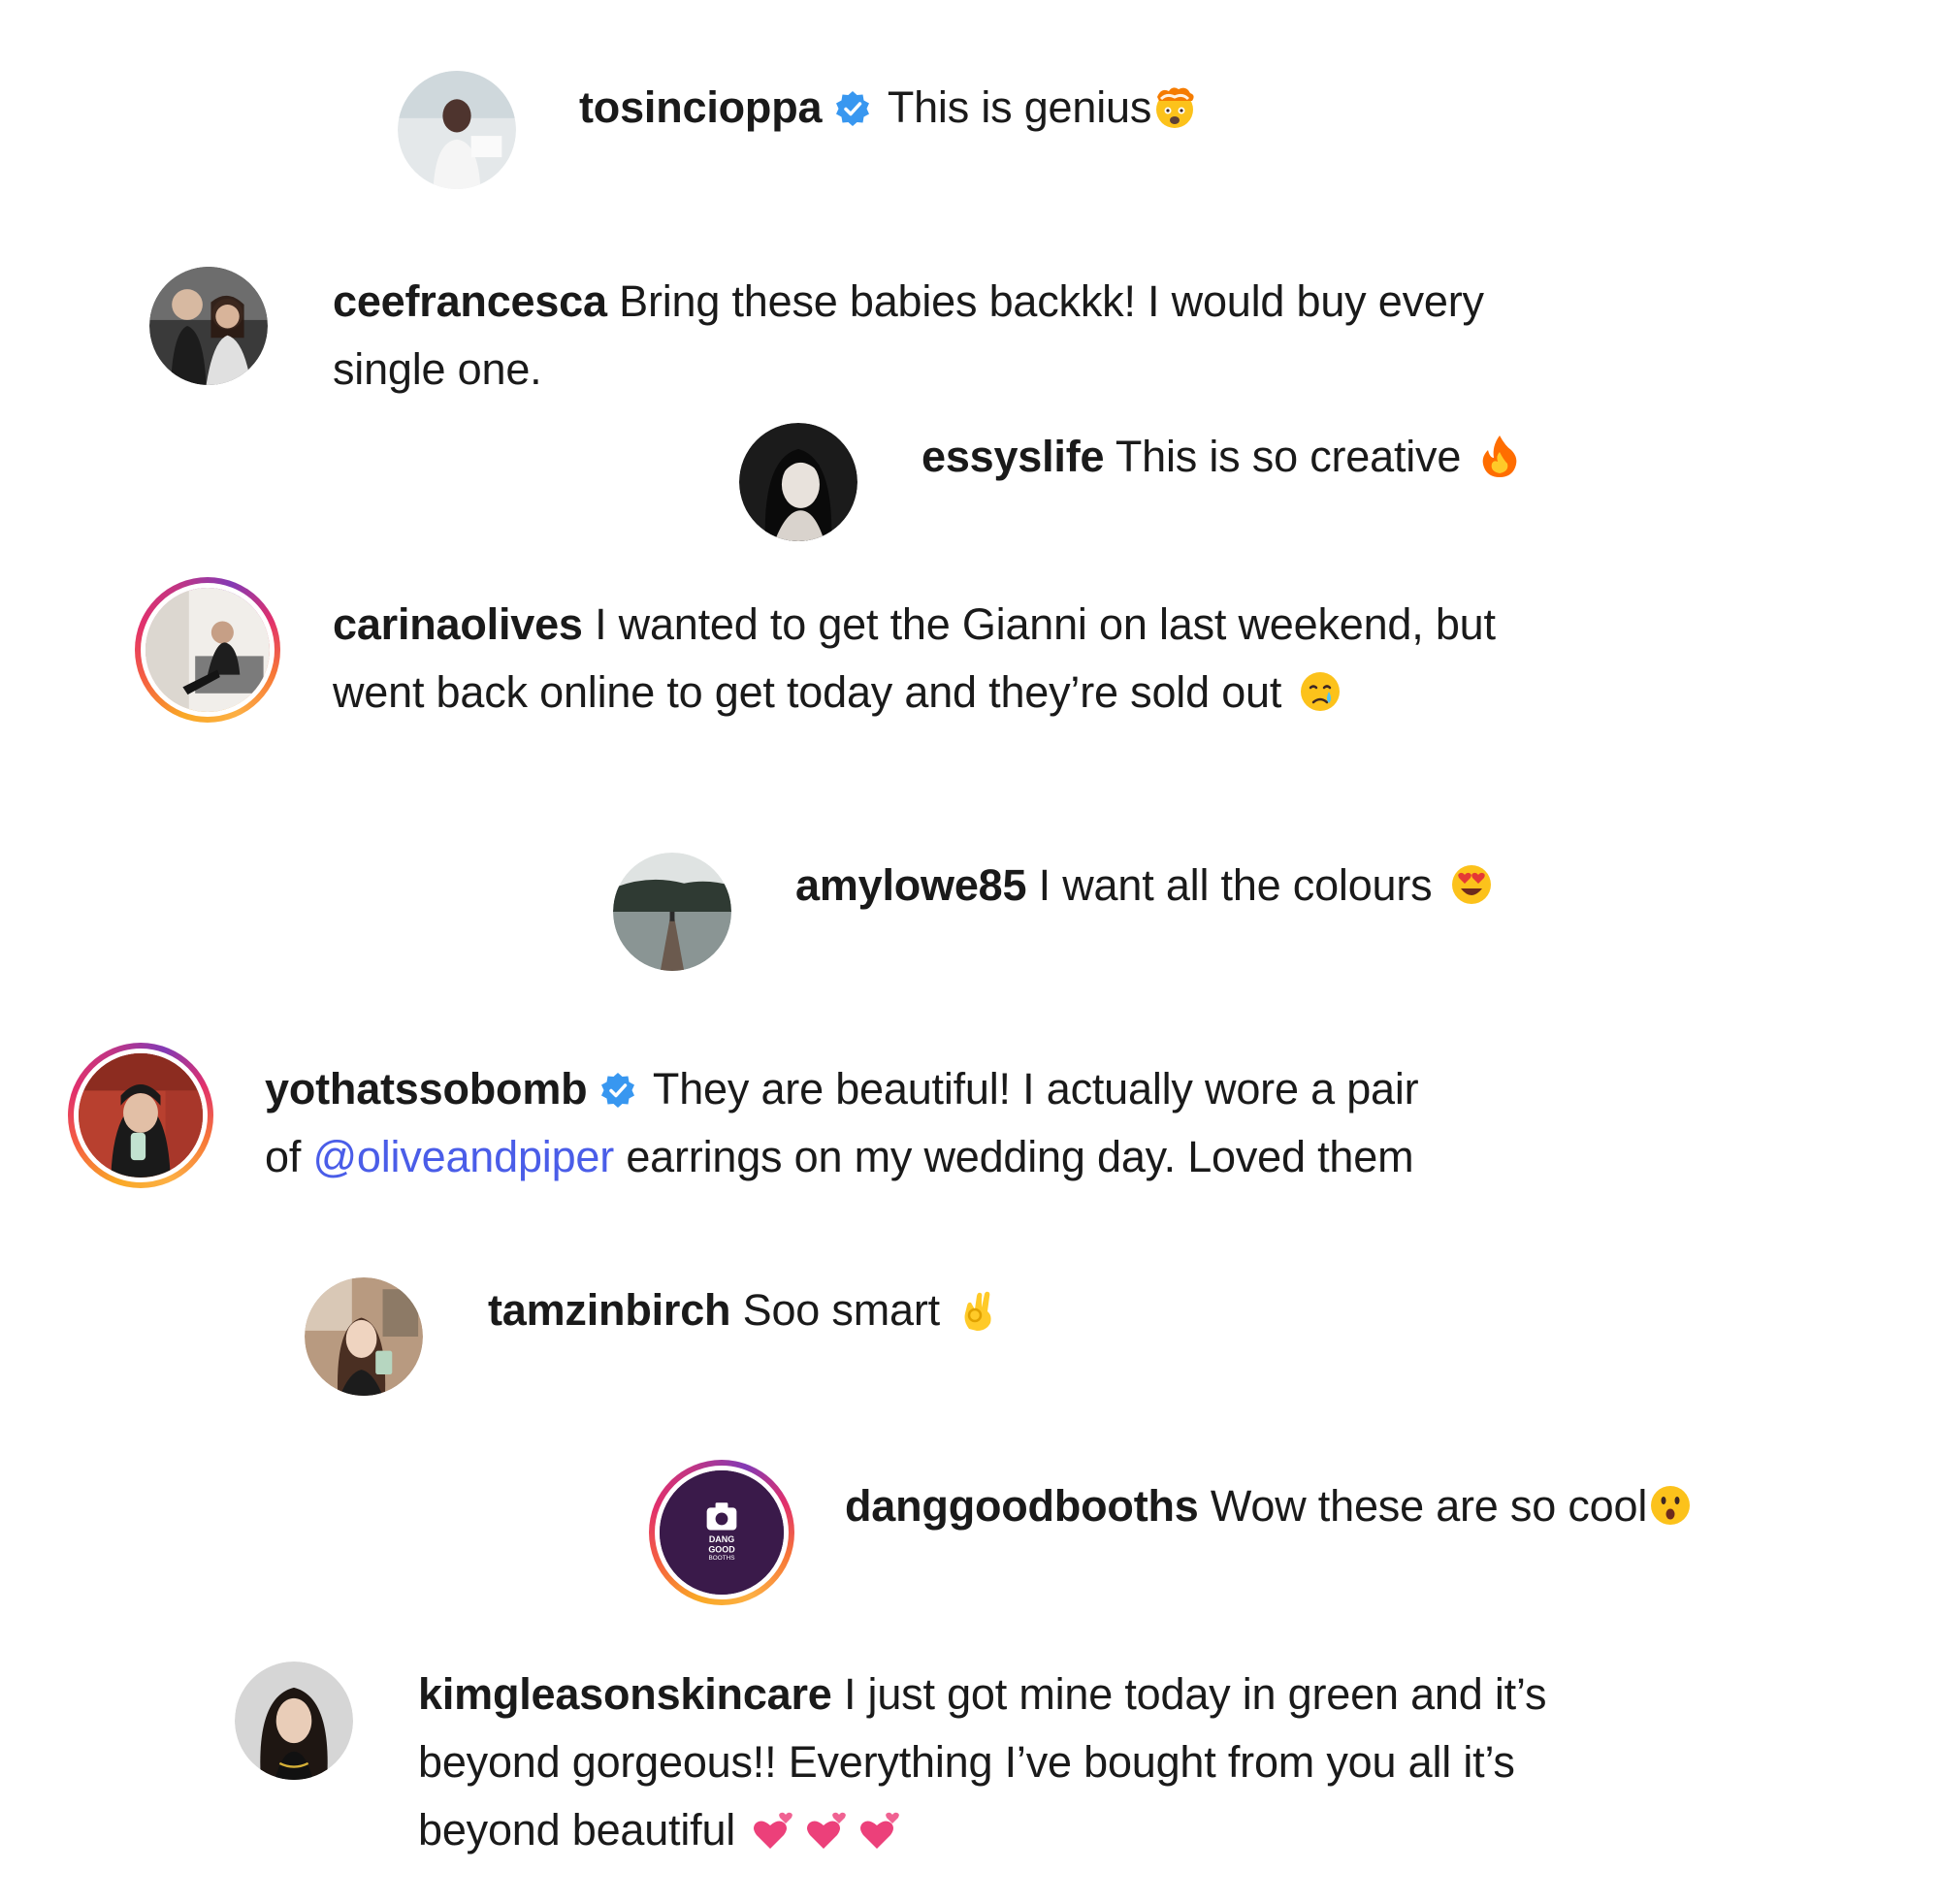 This screenshot has height=1904, width=1940. Describe the element at coordinates (1174, 106) in the screenshot. I see `exploding-head-emoji` at that location.